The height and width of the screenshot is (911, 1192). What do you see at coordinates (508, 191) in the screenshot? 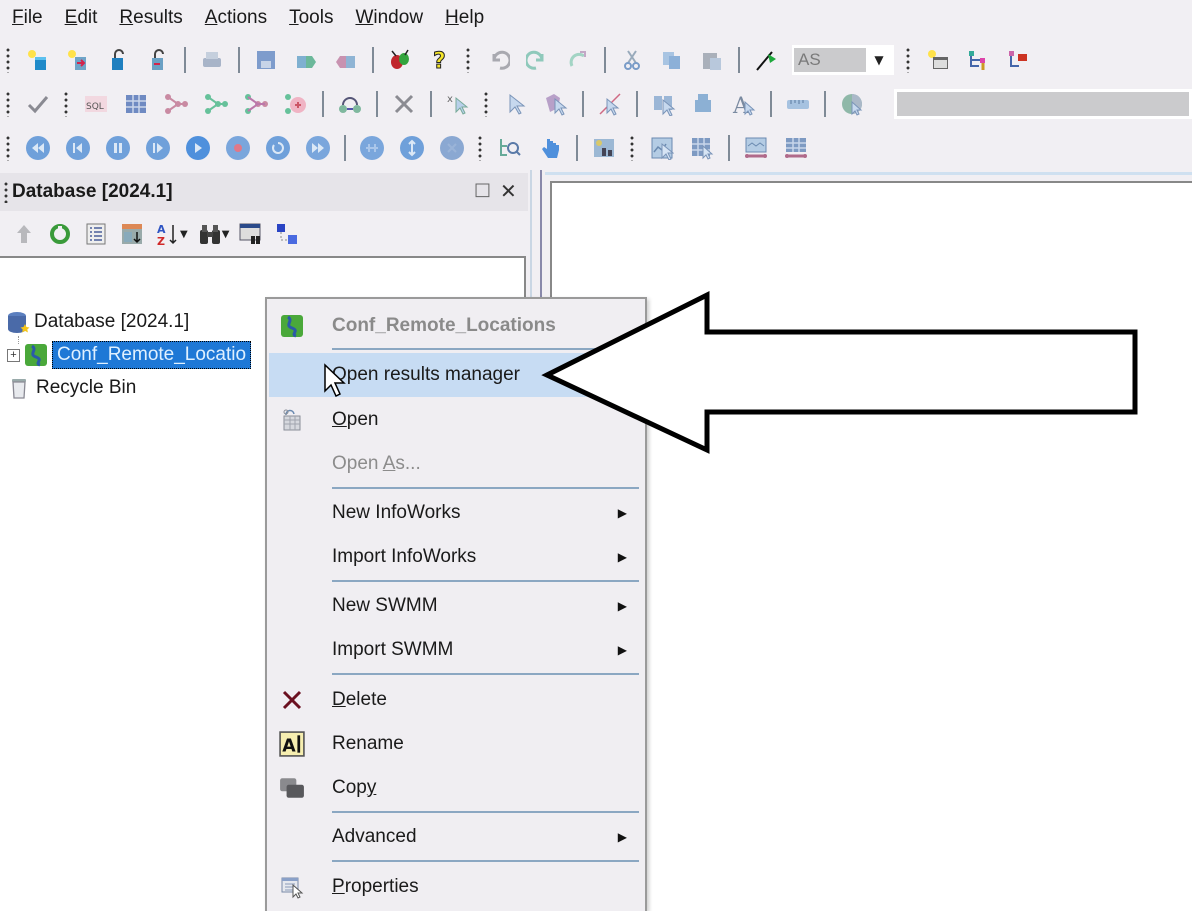
I see `panel-close-button: ✕` at bounding box center [508, 191].